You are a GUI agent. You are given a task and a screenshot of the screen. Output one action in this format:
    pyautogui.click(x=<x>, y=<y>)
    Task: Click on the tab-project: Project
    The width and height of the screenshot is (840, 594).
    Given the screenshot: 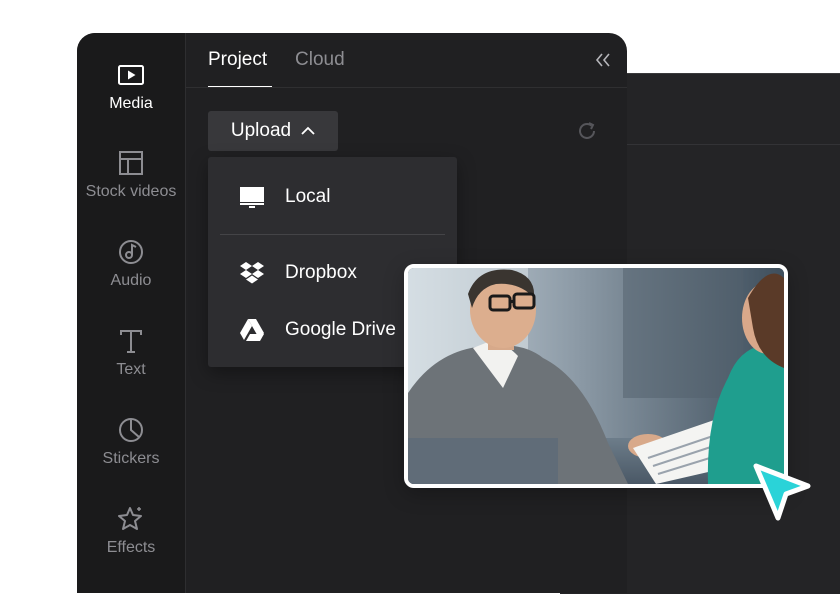 What is the action you would take?
    pyautogui.click(x=237, y=60)
    